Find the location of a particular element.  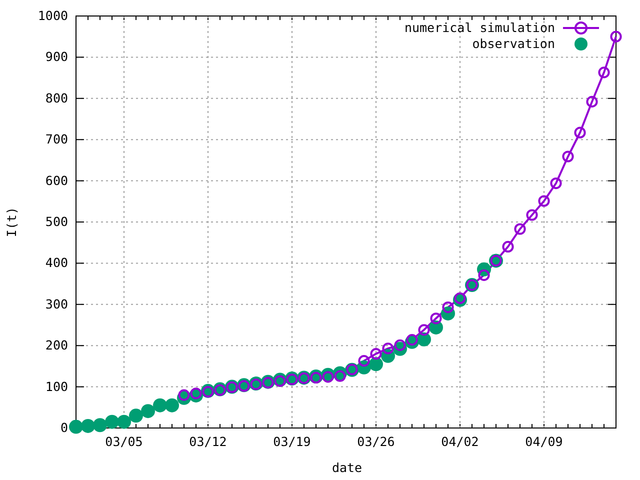

y-tick-label: 500 is located at coordinates (56, 221).